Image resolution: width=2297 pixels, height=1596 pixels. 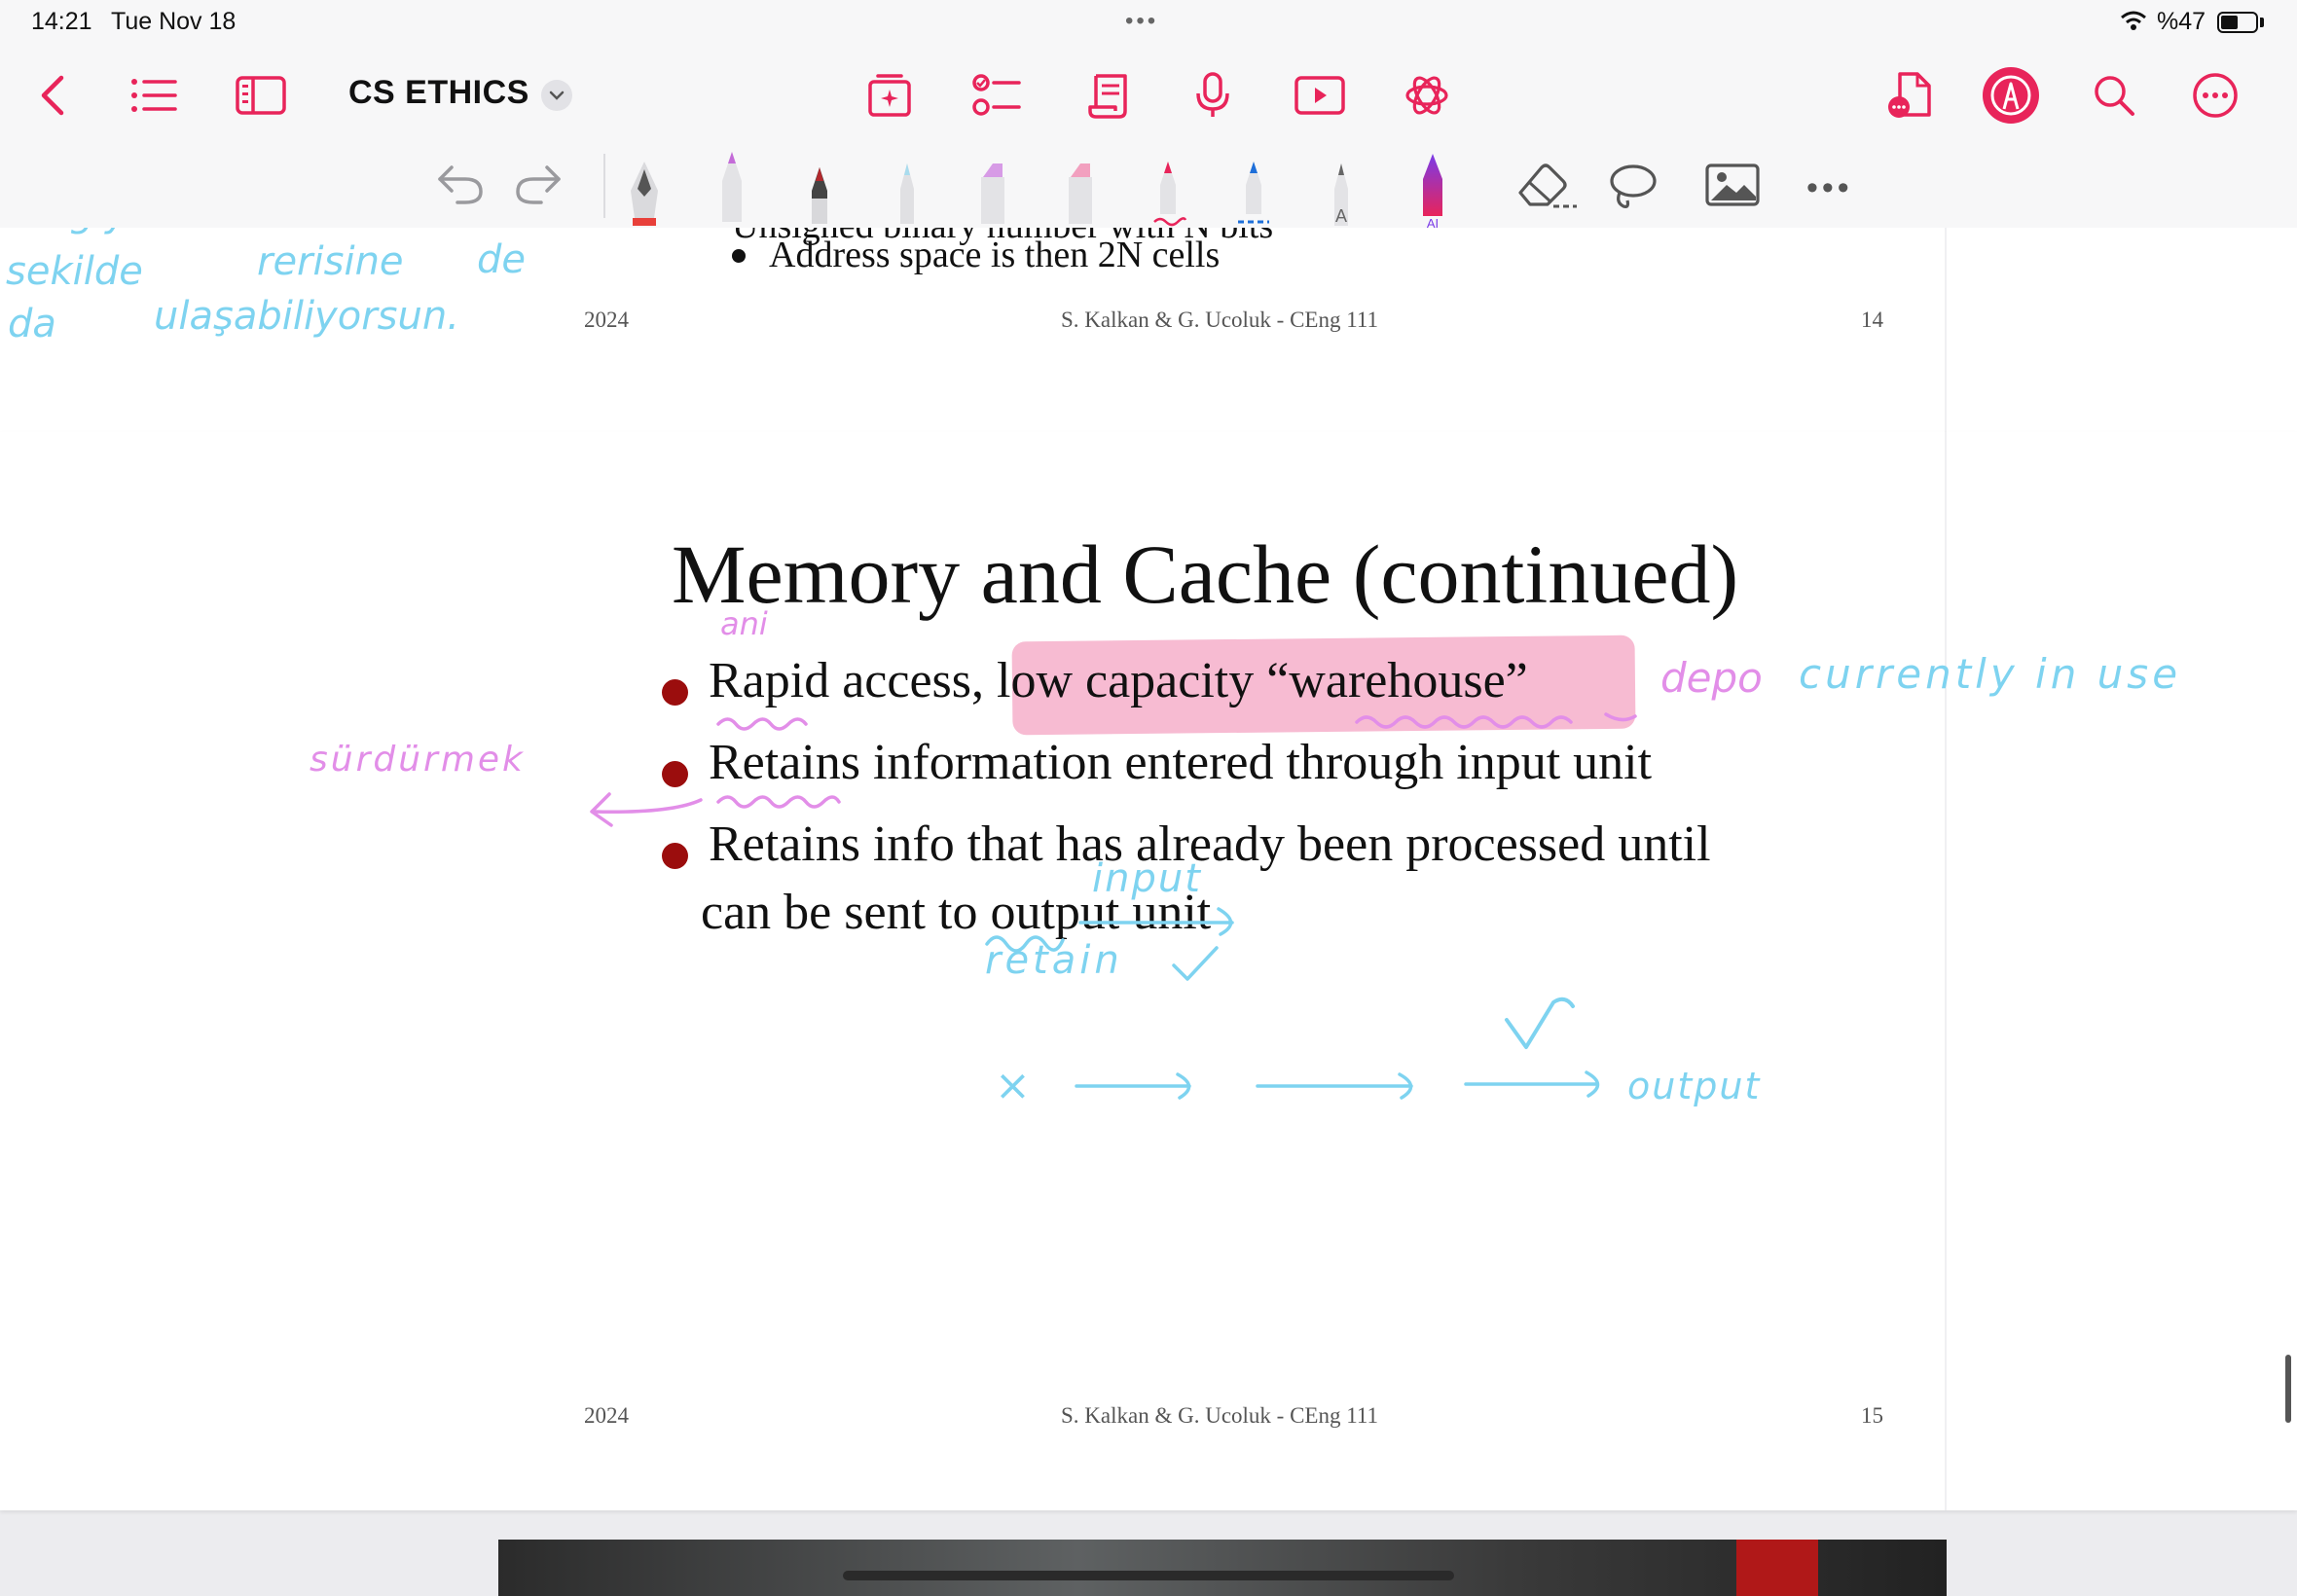 I want to click on next-page-red-block, so click(x=1777, y=1568).